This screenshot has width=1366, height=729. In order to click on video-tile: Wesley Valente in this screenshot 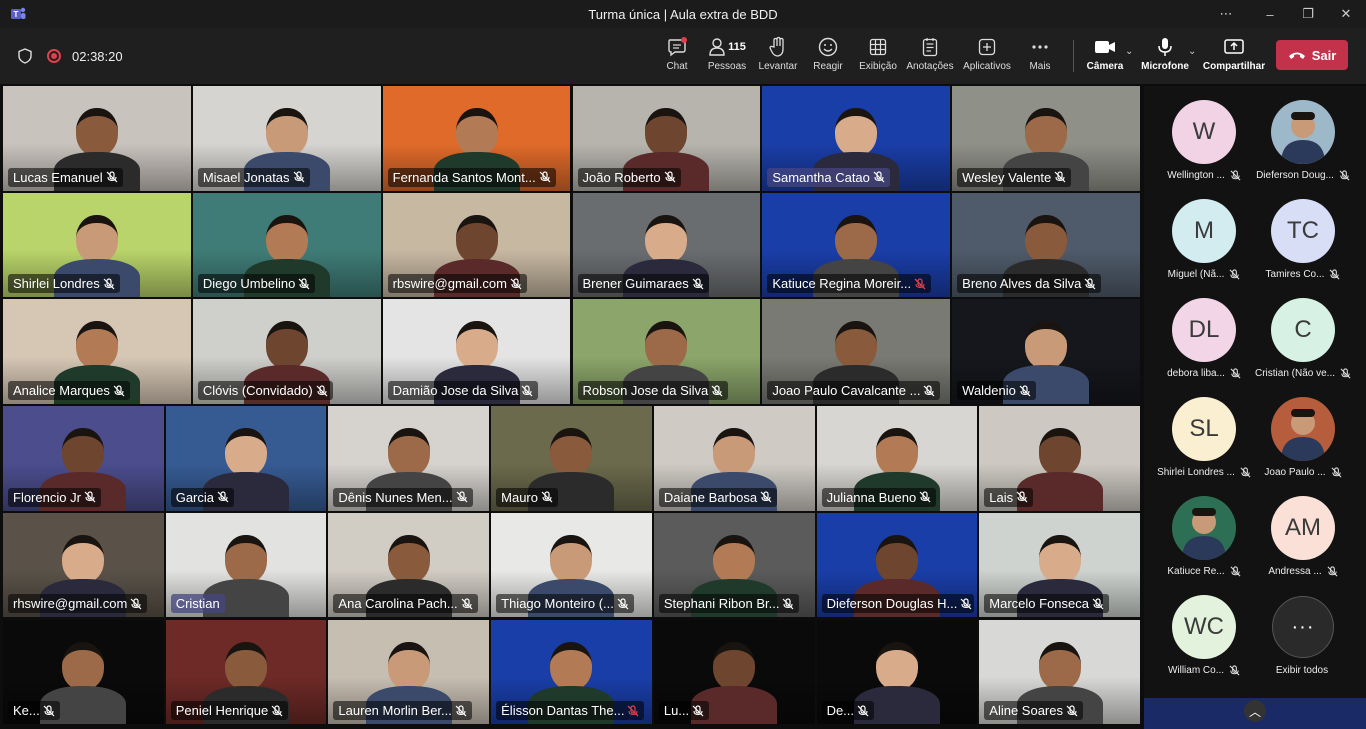, I will do `click(1046, 138)`.